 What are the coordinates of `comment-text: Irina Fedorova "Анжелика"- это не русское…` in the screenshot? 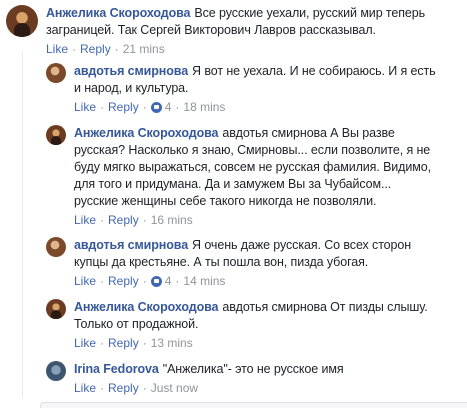 It's located at (209, 369).